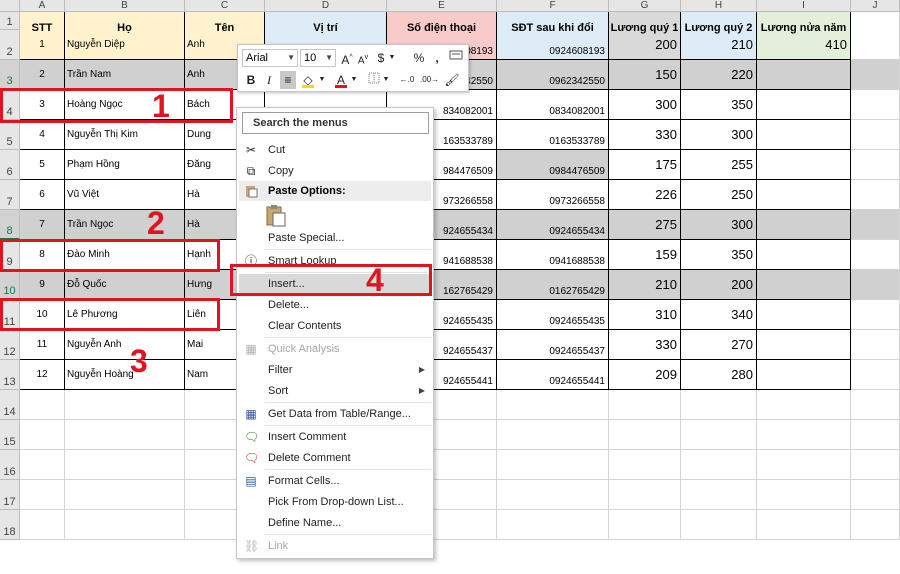 This screenshot has width=900, height=574. What do you see at coordinates (645, 255) in the screenshot?
I see `cell-q1: 159` at bounding box center [645, 255].